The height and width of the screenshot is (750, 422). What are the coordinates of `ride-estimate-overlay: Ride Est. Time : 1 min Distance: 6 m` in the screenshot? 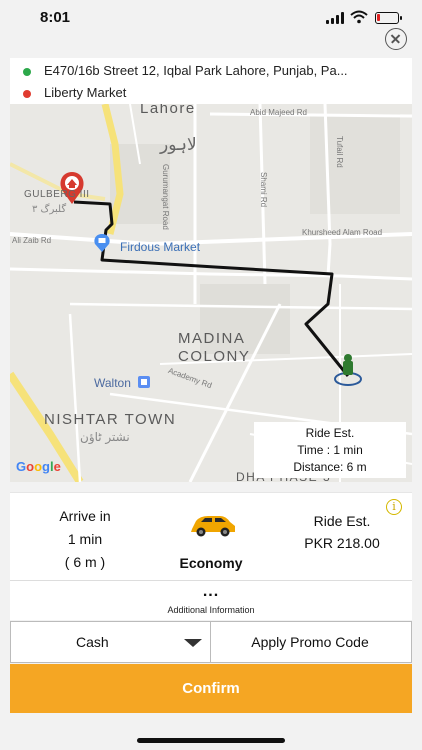 It's located at (330, 450).